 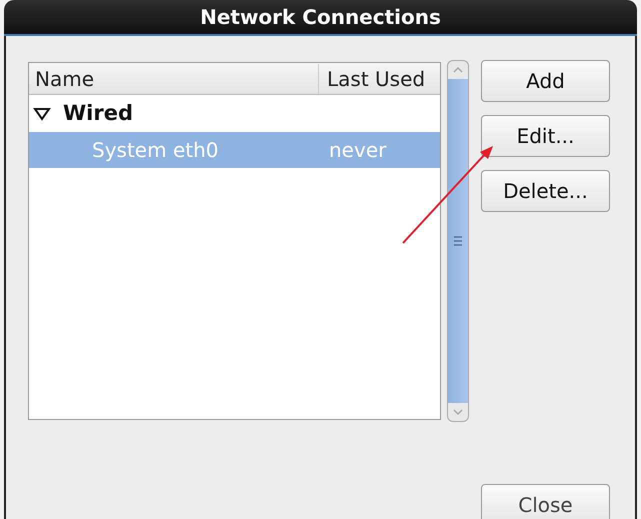 What do you see at coordinates (42, 113) in the screenshot?
I see `expander-icon` at bounding box center [42, 113].